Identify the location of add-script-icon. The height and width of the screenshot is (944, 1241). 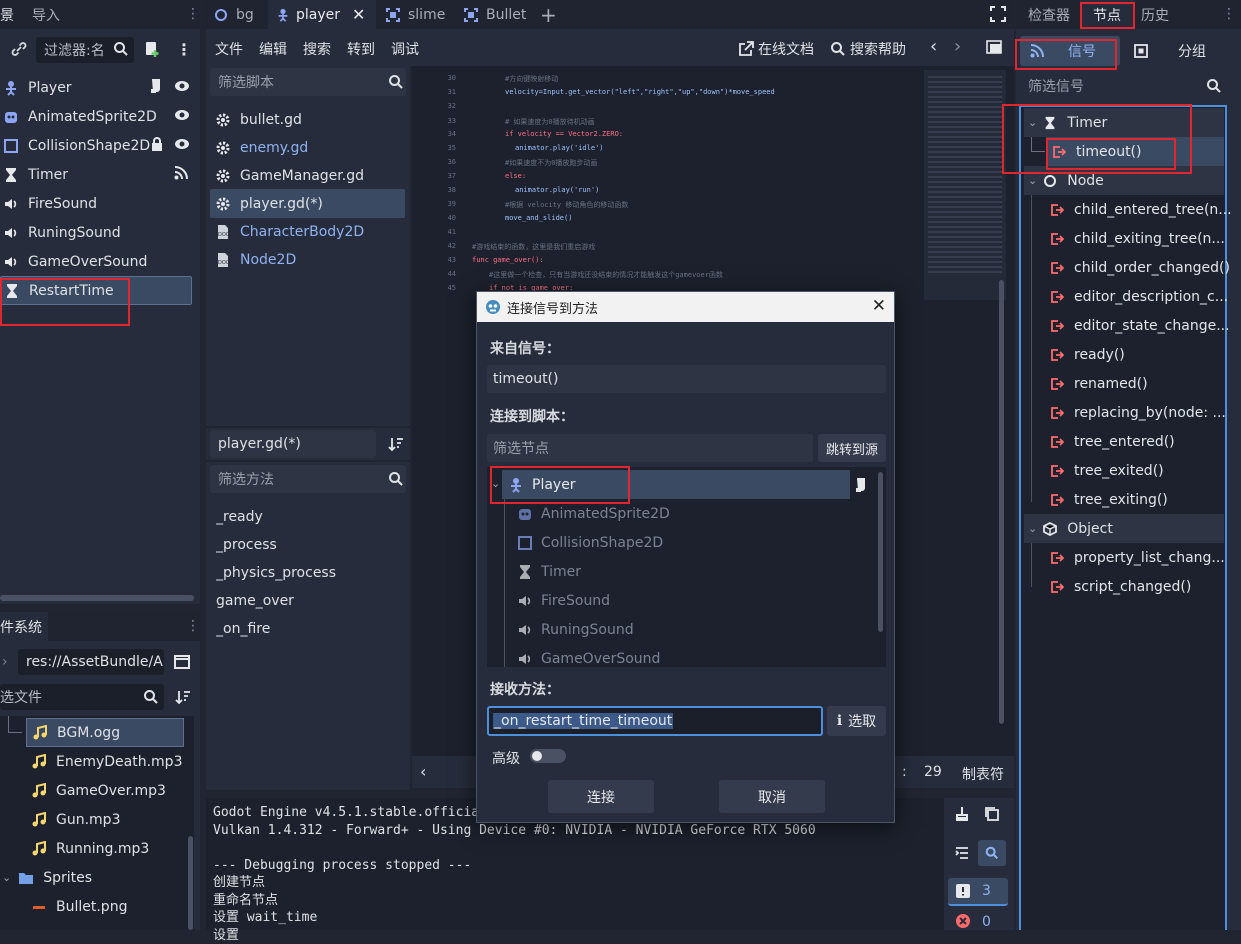
(152, 51).